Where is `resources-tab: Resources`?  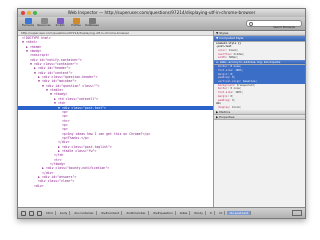
resources-tab: Resources is located at coordinates (44, 24).